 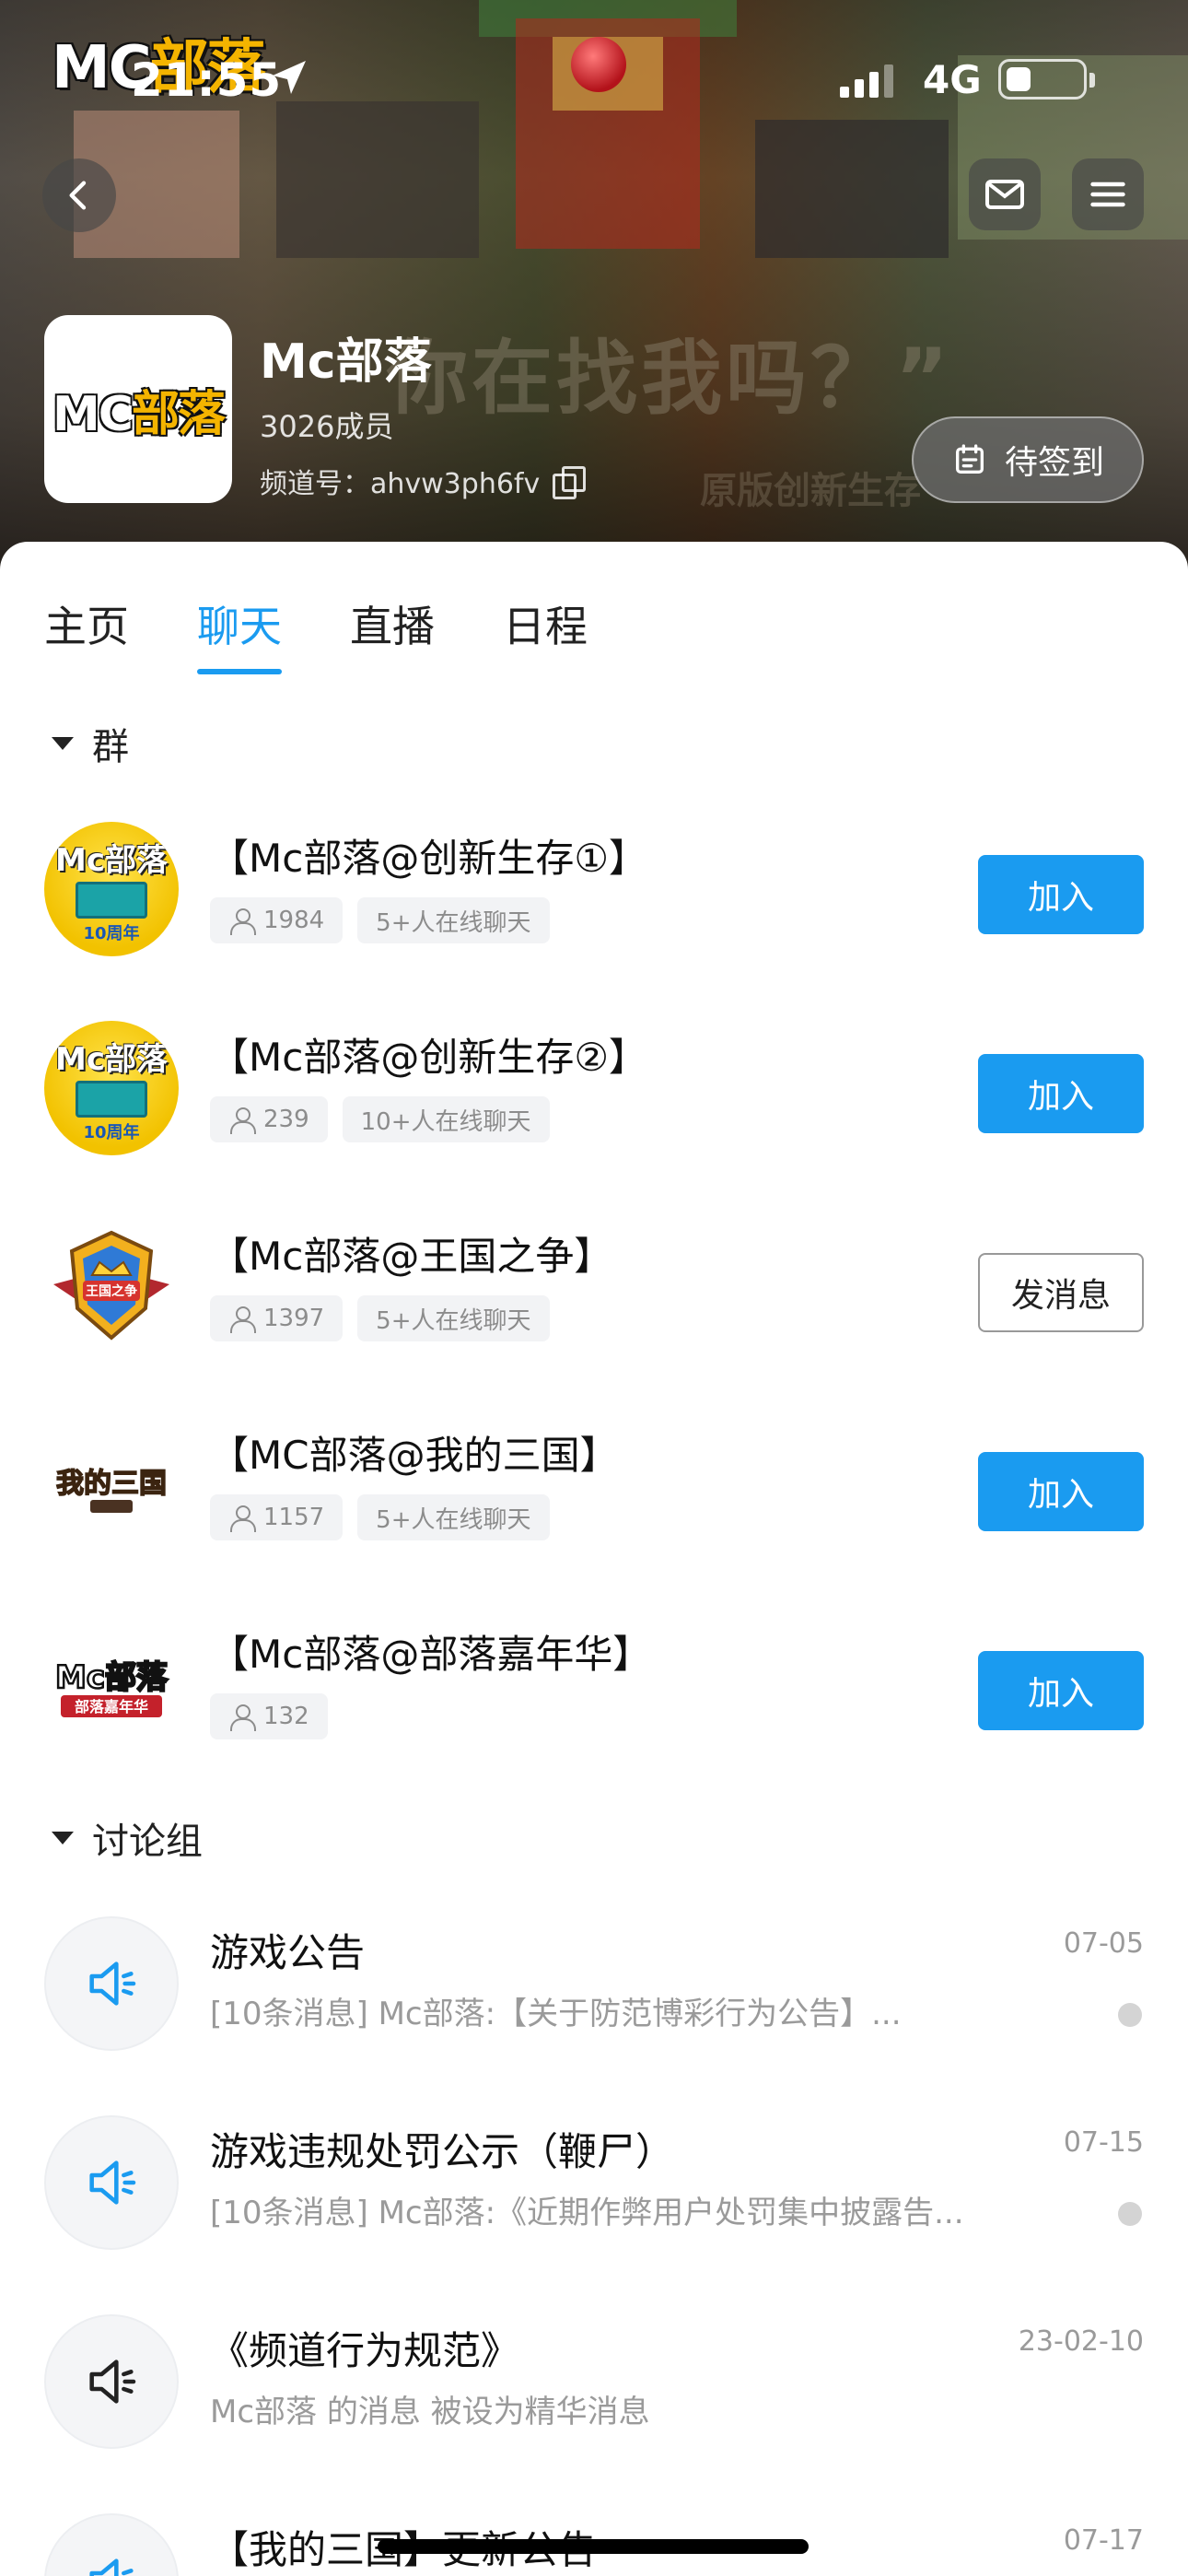 I want to click on group-row: Mc部落 10周年 【Mc部落@创新生存②】 239 10+人在线聊天 加入, so click(x=594, y=1088).